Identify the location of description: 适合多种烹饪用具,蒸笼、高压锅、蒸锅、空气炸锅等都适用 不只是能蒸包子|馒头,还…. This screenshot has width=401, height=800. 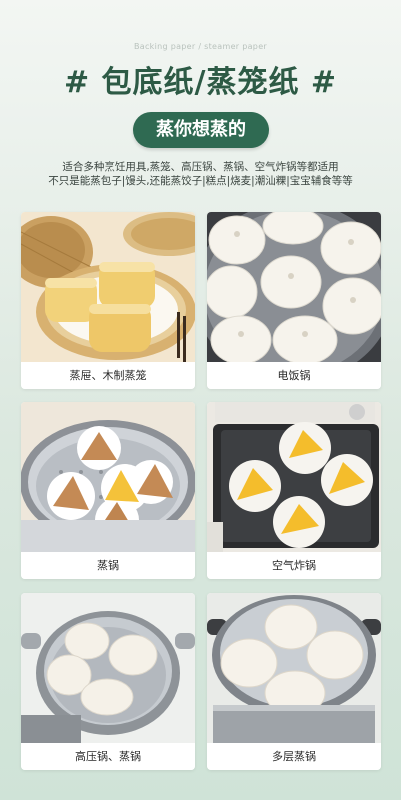
(200, 174).